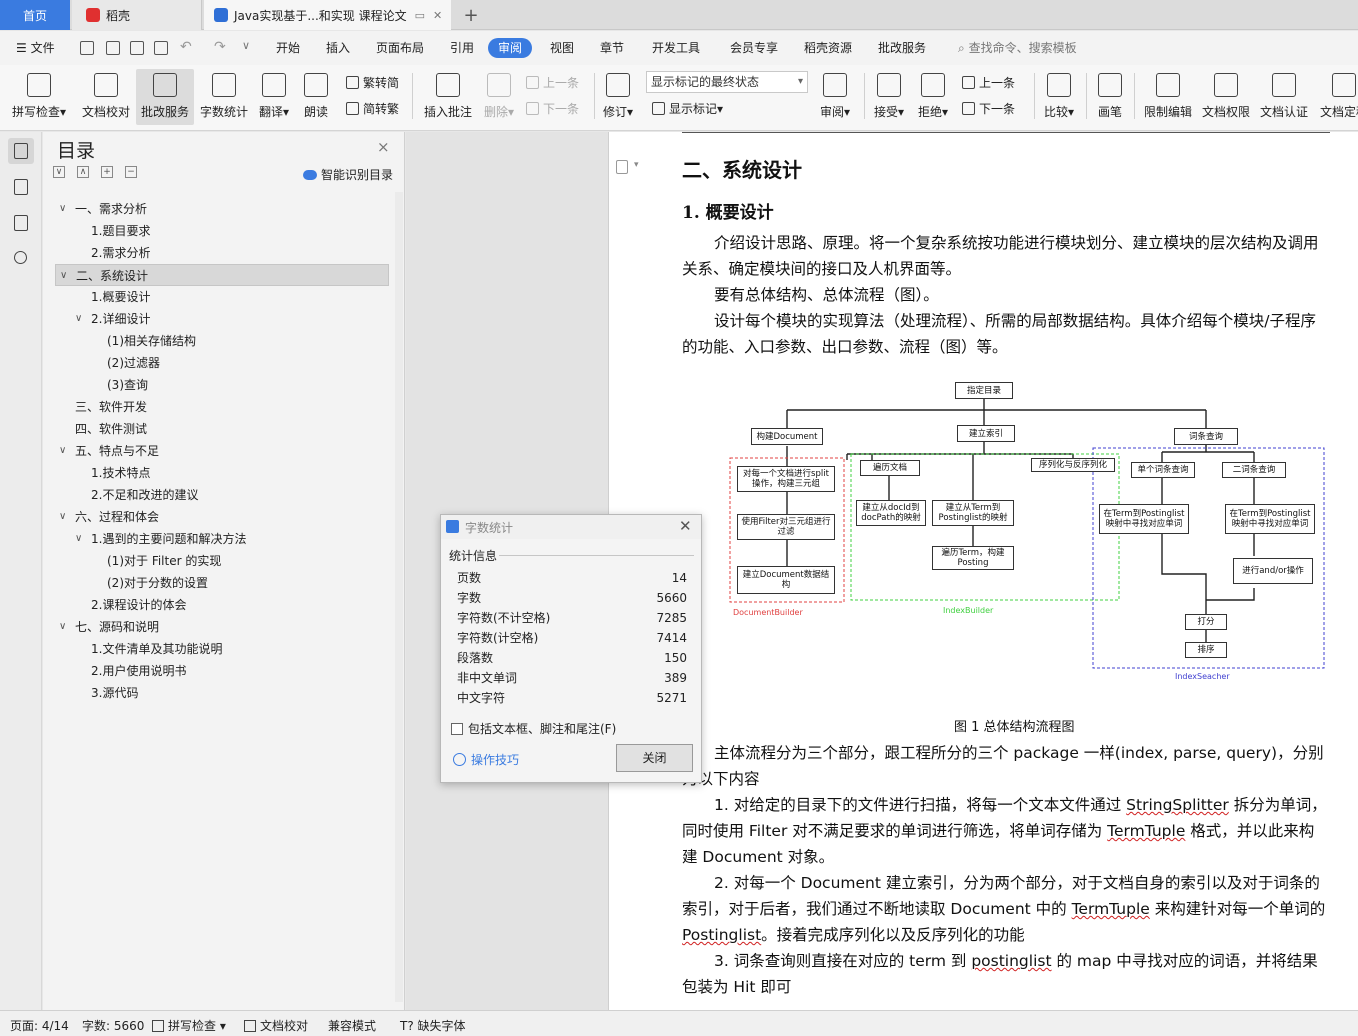 The height and width of the screenshot is (1036, 1358). Describe the element at coordinates (1338, 97) in the screenshot. I see `document-final-button: 文档定稿` at that location.